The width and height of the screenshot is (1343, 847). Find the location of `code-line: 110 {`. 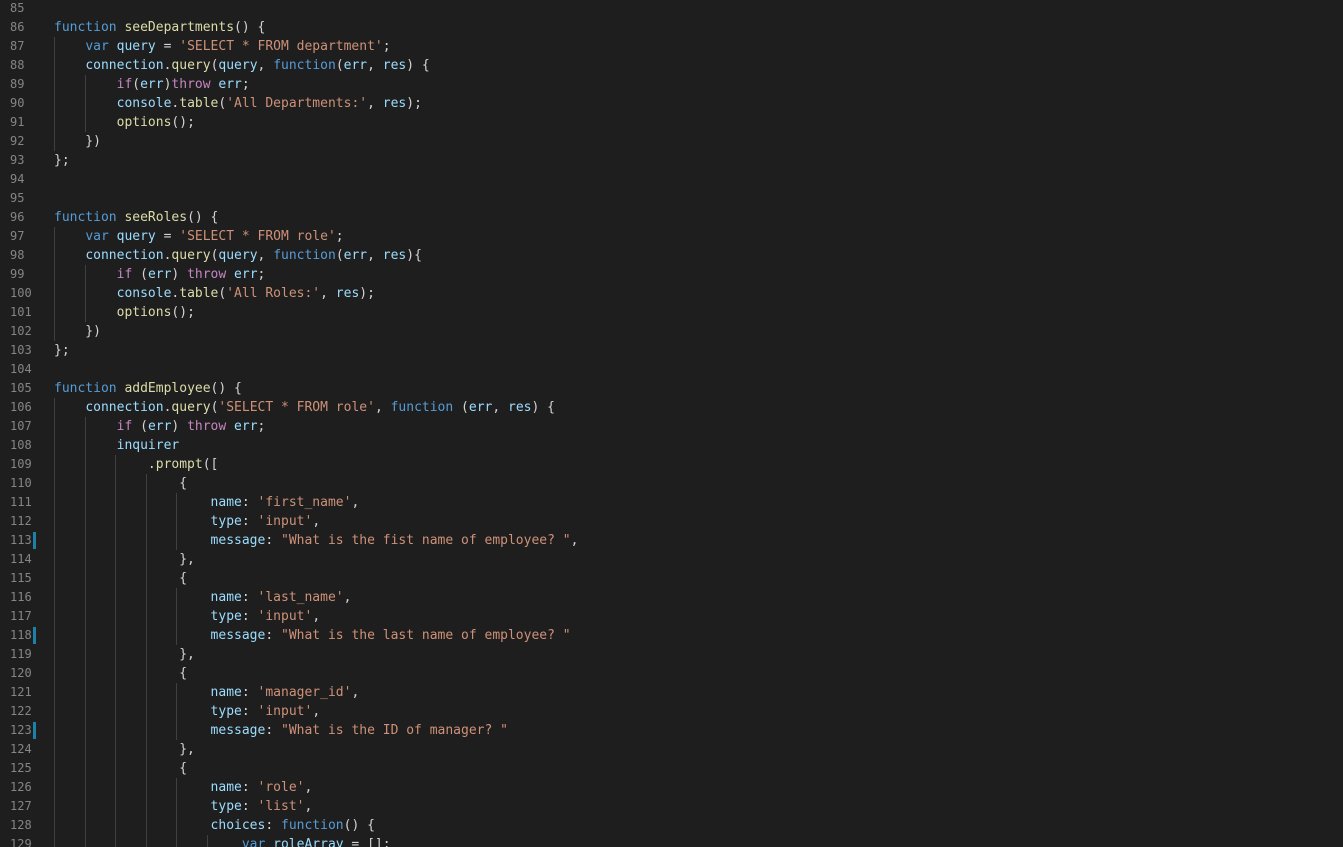

code-line: 110 { is located at coordinates (671, 483).